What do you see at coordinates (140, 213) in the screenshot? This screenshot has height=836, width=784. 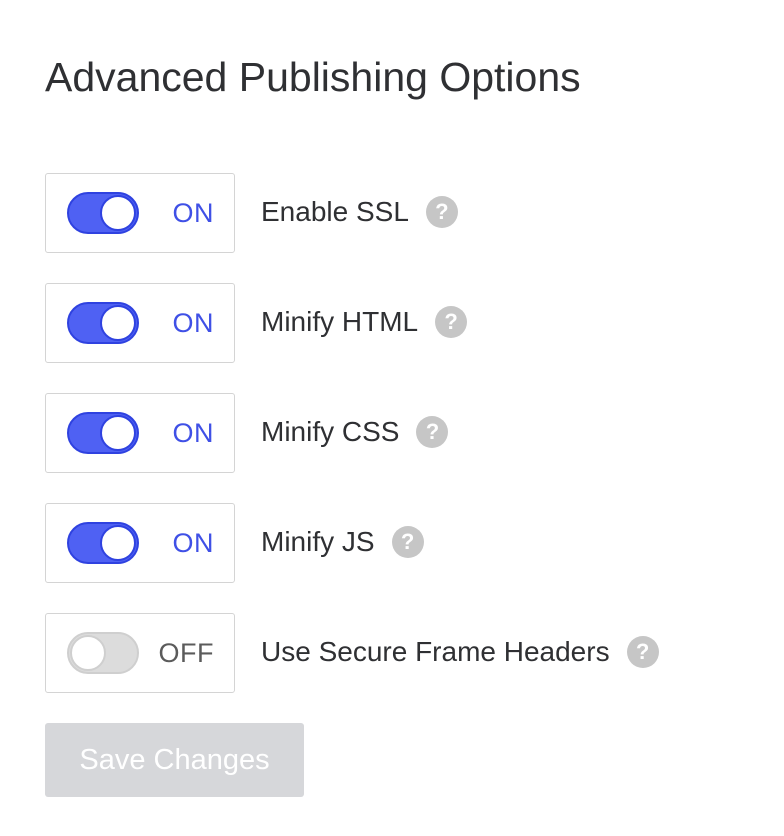 I see `ssl-toggle: ON` at bounding box center [140, 213].